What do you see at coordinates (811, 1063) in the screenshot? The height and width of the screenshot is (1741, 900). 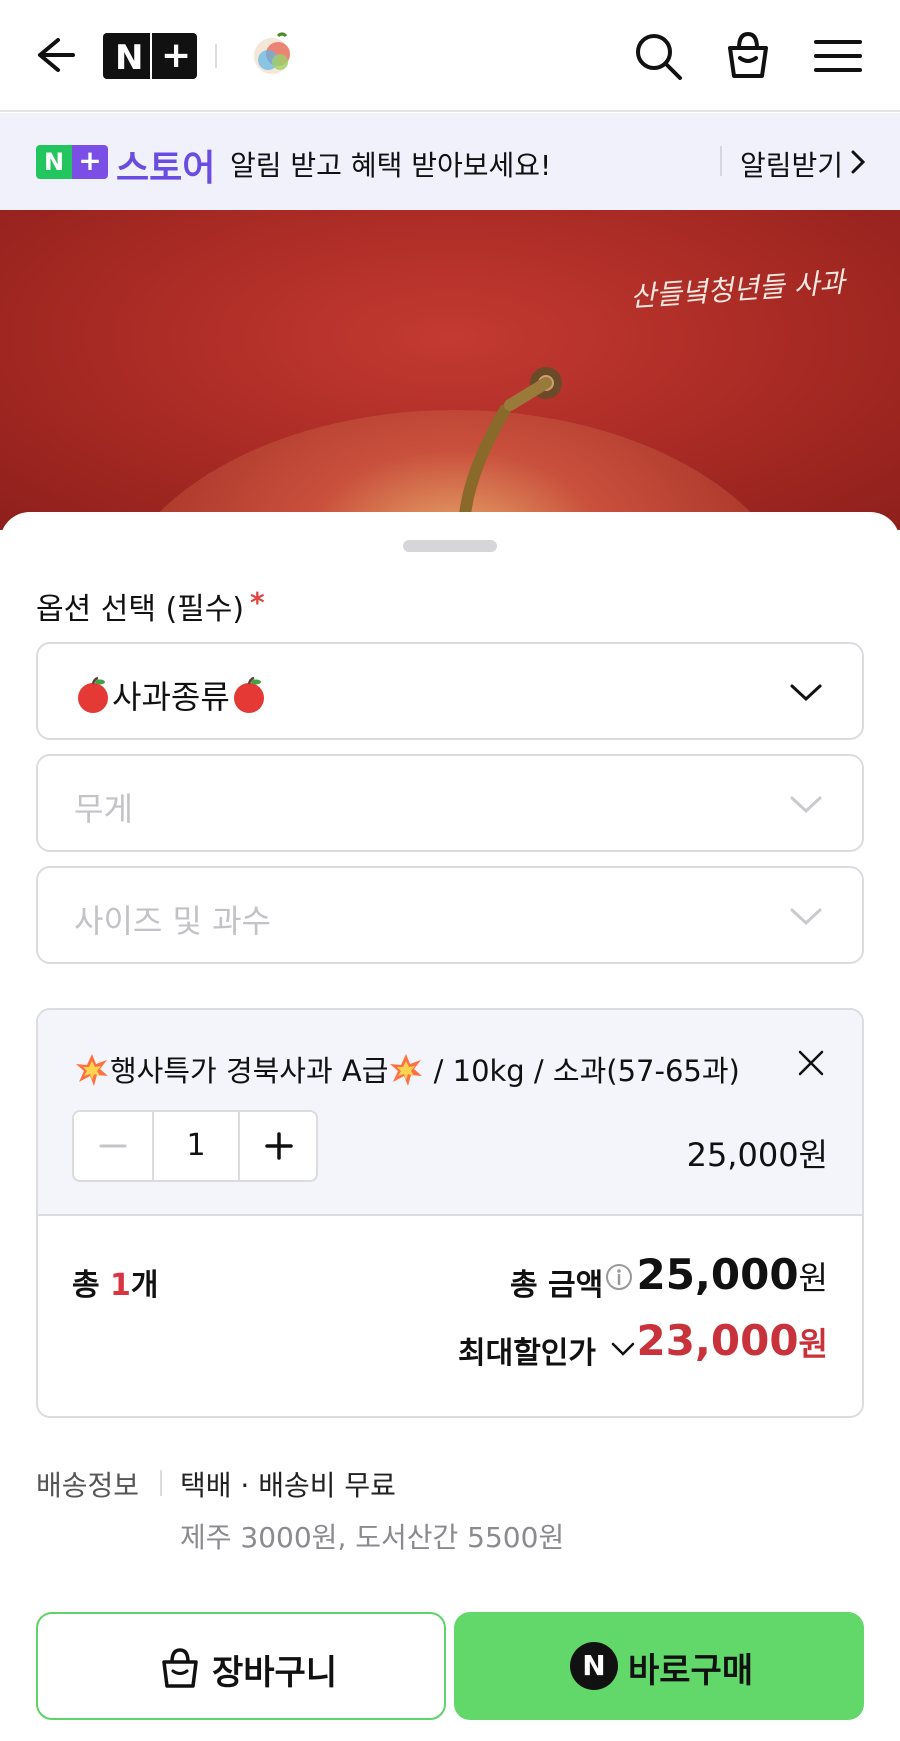 I see `remove-item-close-icon` at bounding box center [811, 1063].